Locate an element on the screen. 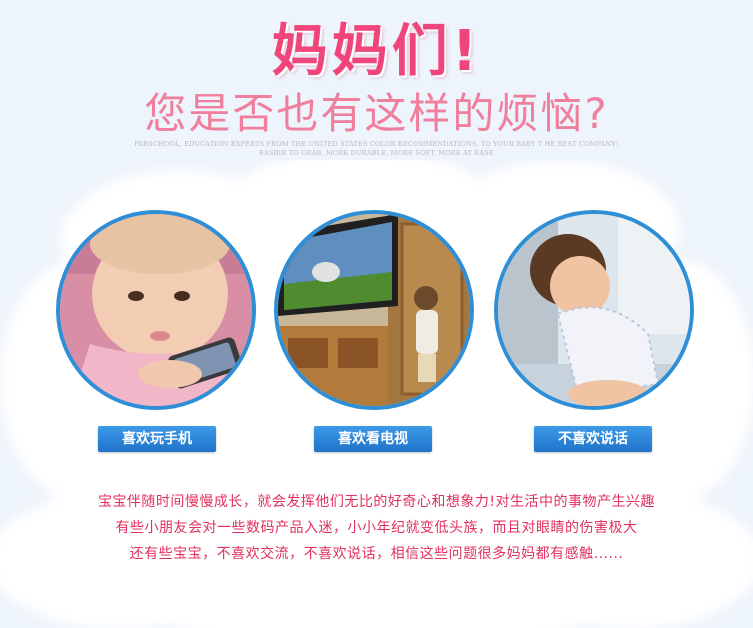 The image size is (753, 628). child-watching-tv-photo is located at coordinates (374, 310).